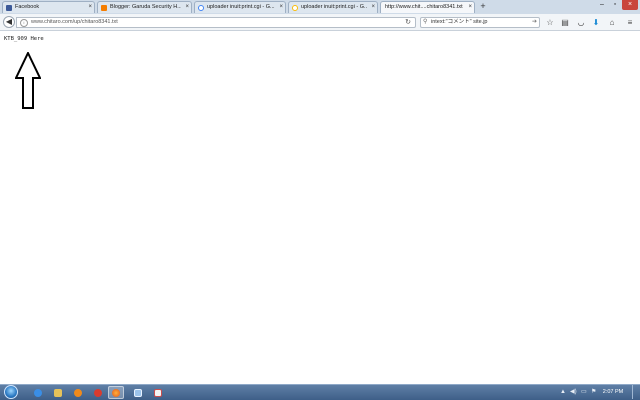  What do you see at coordinates (9, 8) in the screenshot?
I see `facebook-icon` at bounding box center [9, 8].